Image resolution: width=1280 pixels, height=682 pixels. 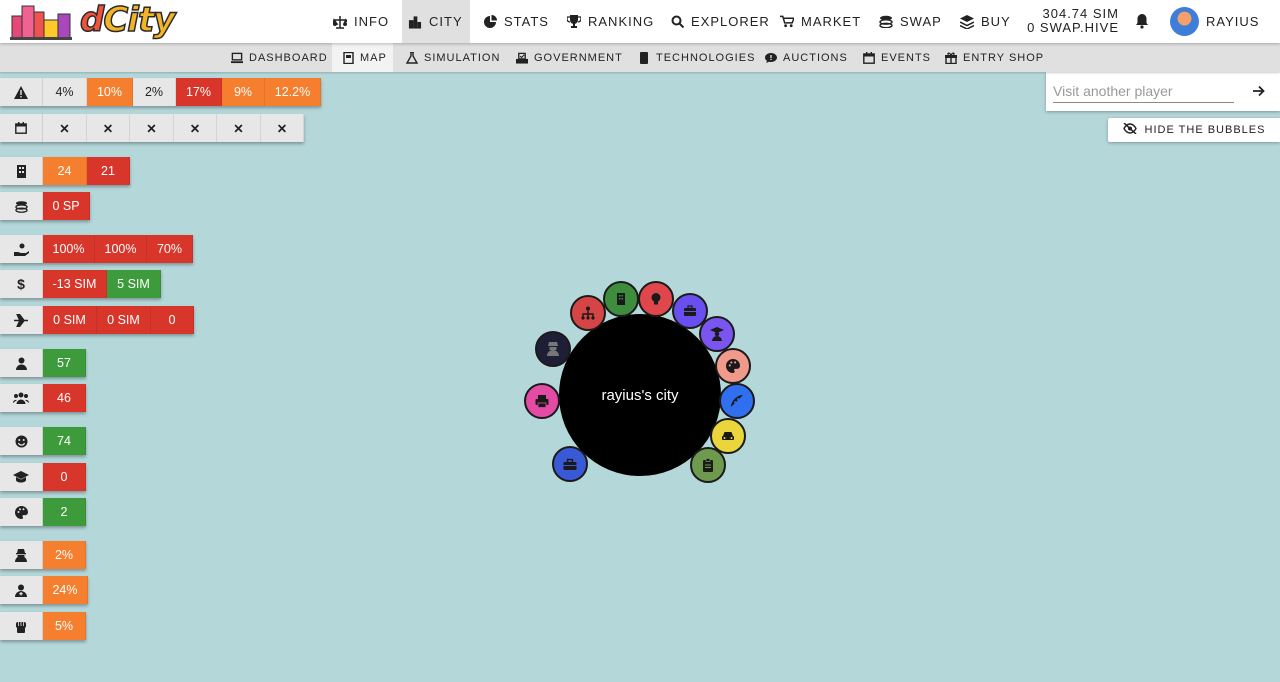 I want to click on cart-icon, so click(x=787, y=22).